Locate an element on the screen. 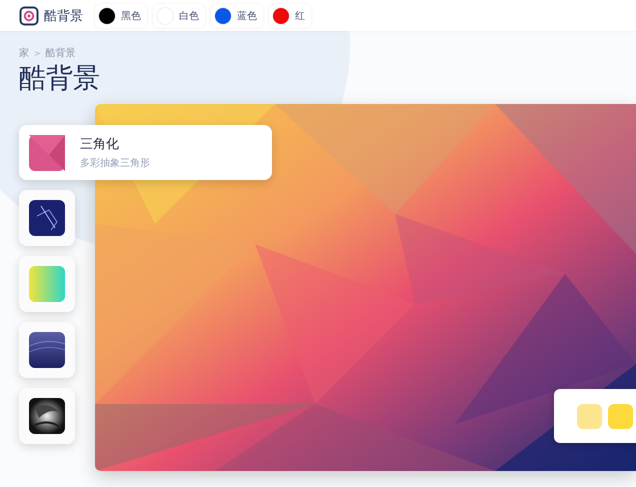 This screenshot has width=636, height=487. color-chip: 蓝色 is located at coordinates (237, 16).